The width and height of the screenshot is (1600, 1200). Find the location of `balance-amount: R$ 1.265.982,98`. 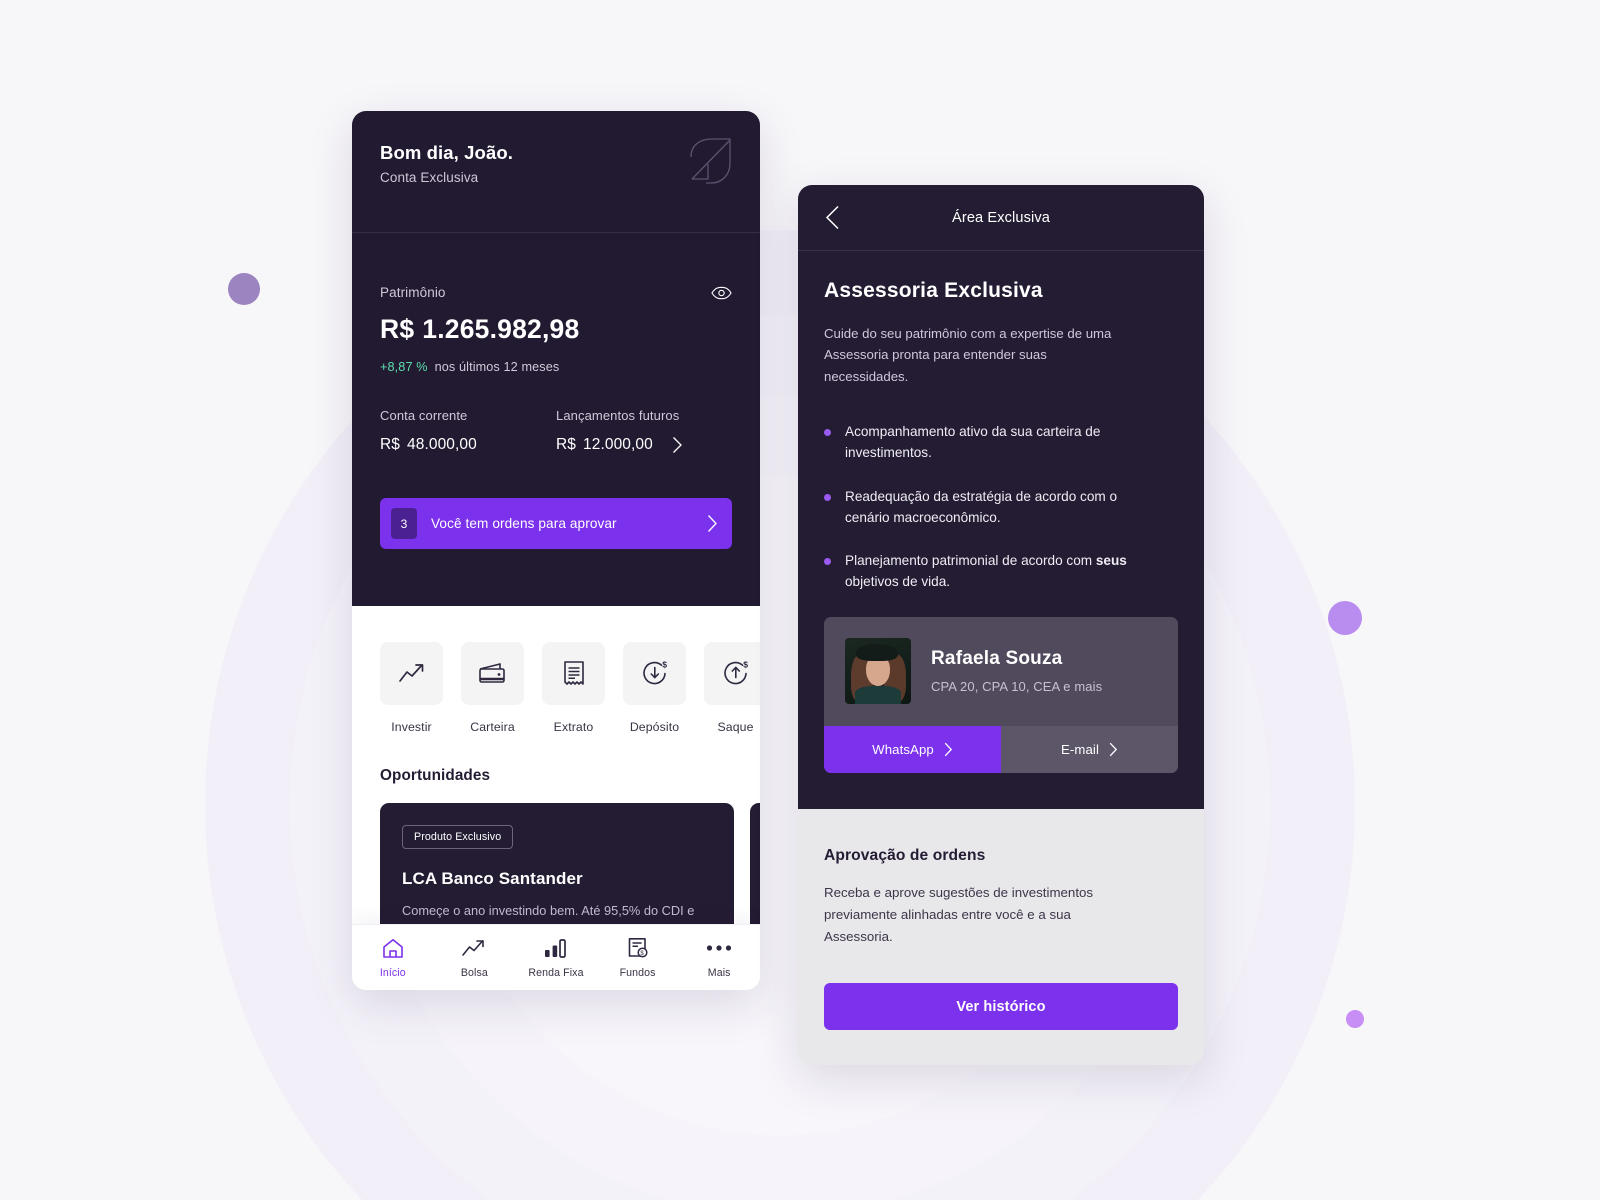

balance-amount: R$ 1.265.982,98 is located at coordinates (556, 329).